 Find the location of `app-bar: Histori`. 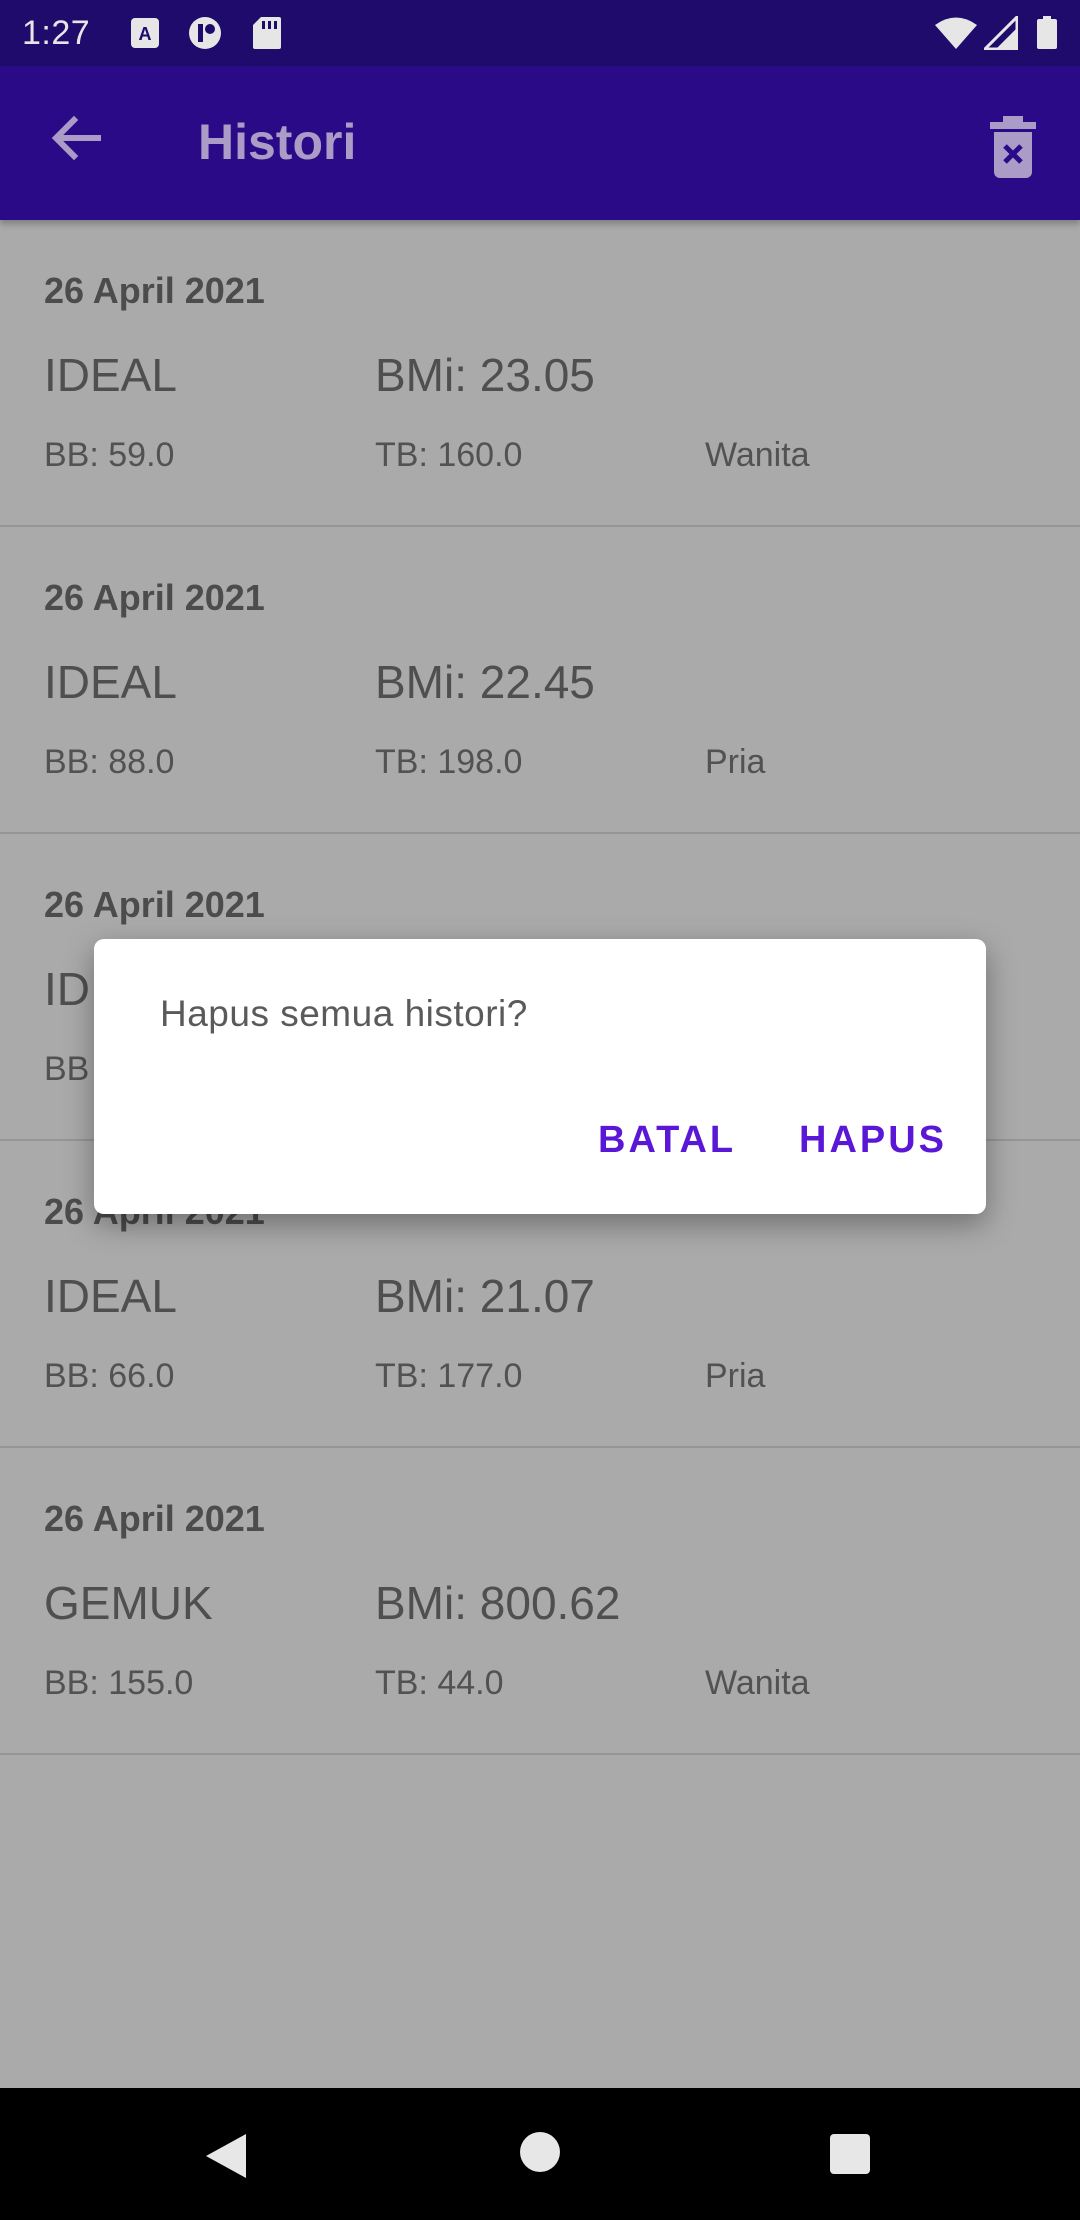

app-bar: Histori is located at coordinates (540, 143).